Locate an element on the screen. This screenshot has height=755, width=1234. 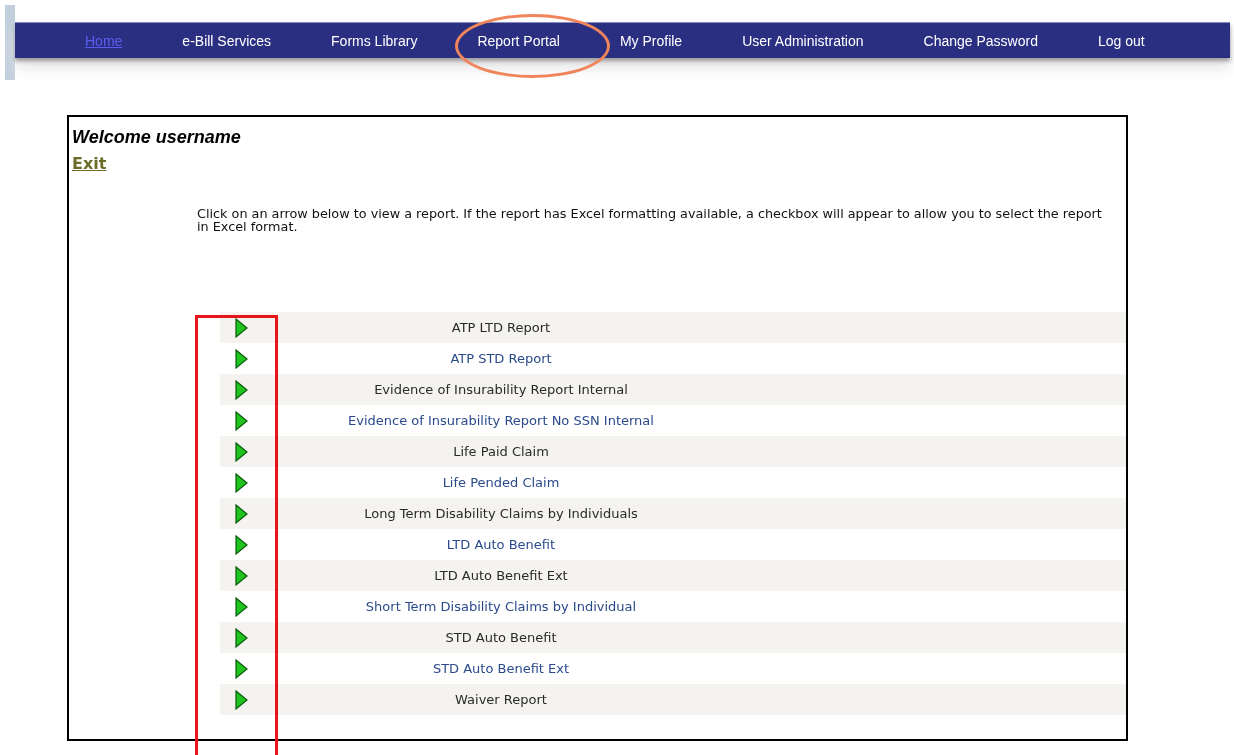
report-name: Long Term Disability Claims by Individuals is located at coordinates (501, 513).